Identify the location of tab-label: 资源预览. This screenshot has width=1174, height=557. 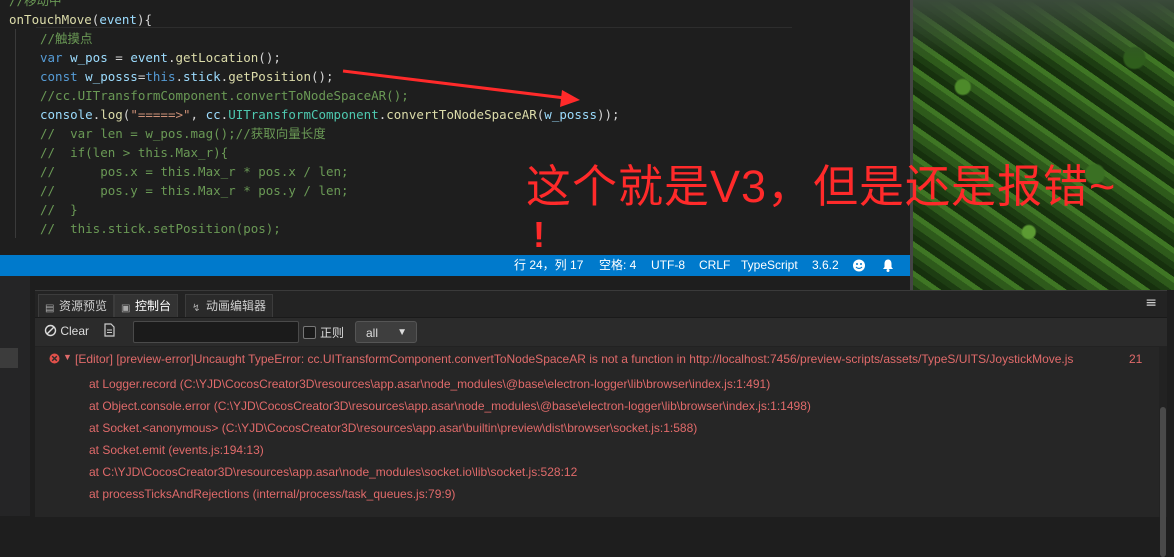
(83, 306).